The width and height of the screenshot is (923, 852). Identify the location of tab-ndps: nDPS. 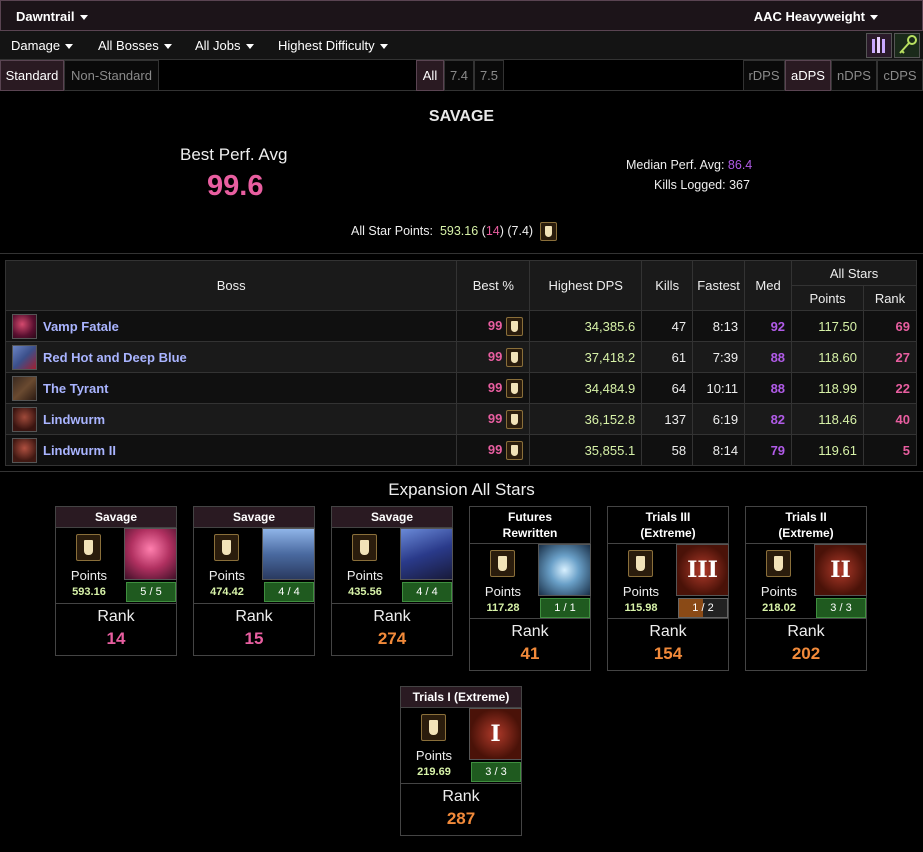
(854, 75).